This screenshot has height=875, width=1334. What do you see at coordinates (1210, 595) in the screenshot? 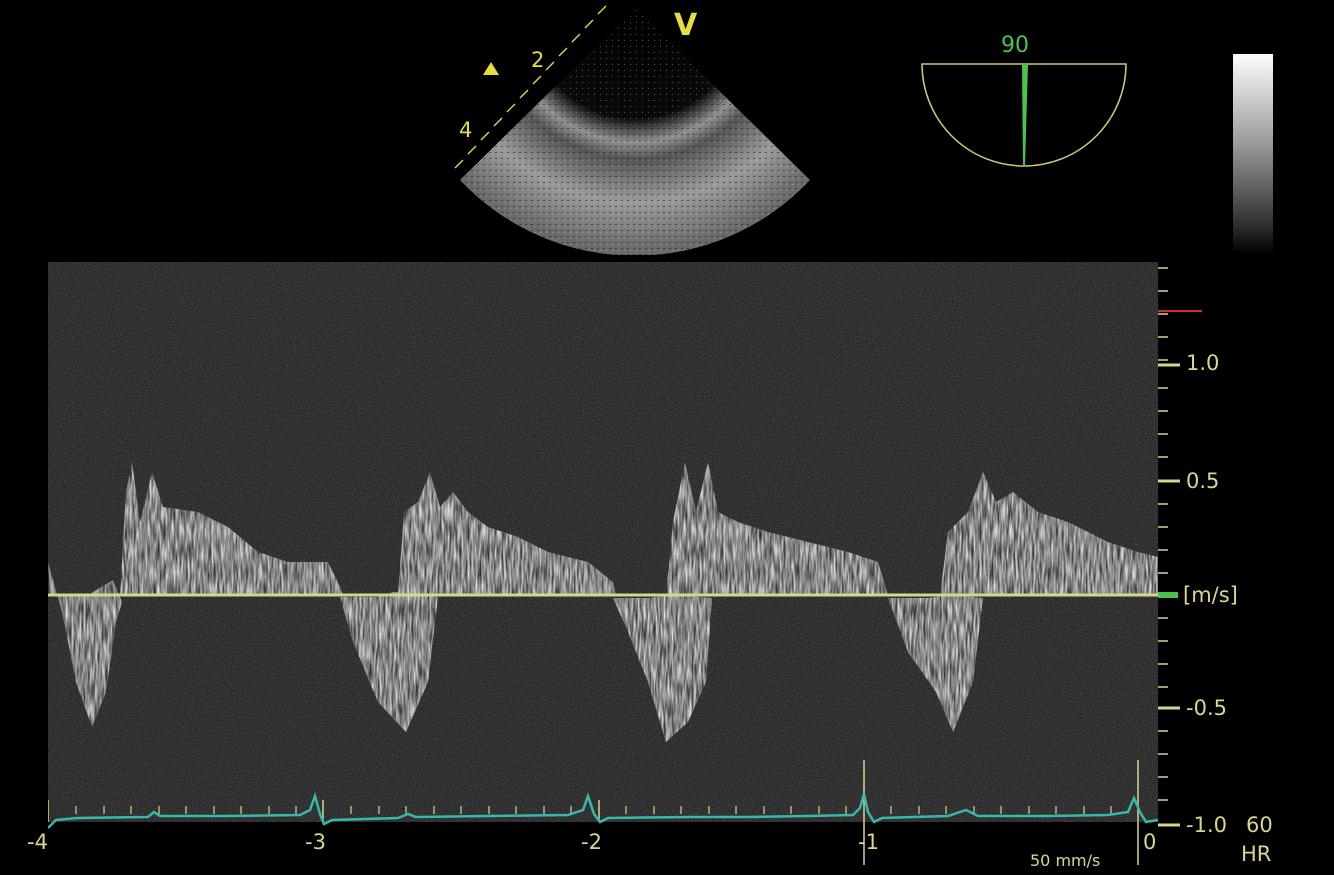
I see `velocity-unit-label: [m/s]` at bounding box center [1210, 595].